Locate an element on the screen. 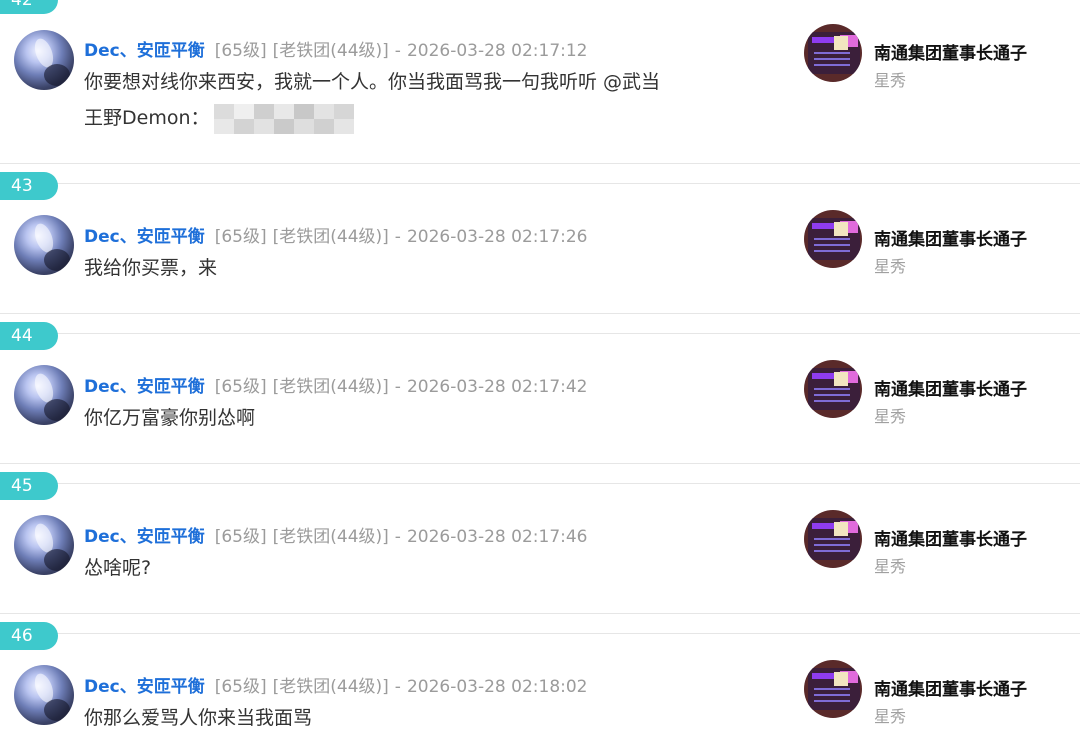 The height and width of the screenshot is (734, 1080). timestamp: 2026-03-28 02:17:42 is located at coordinates (497, 387).